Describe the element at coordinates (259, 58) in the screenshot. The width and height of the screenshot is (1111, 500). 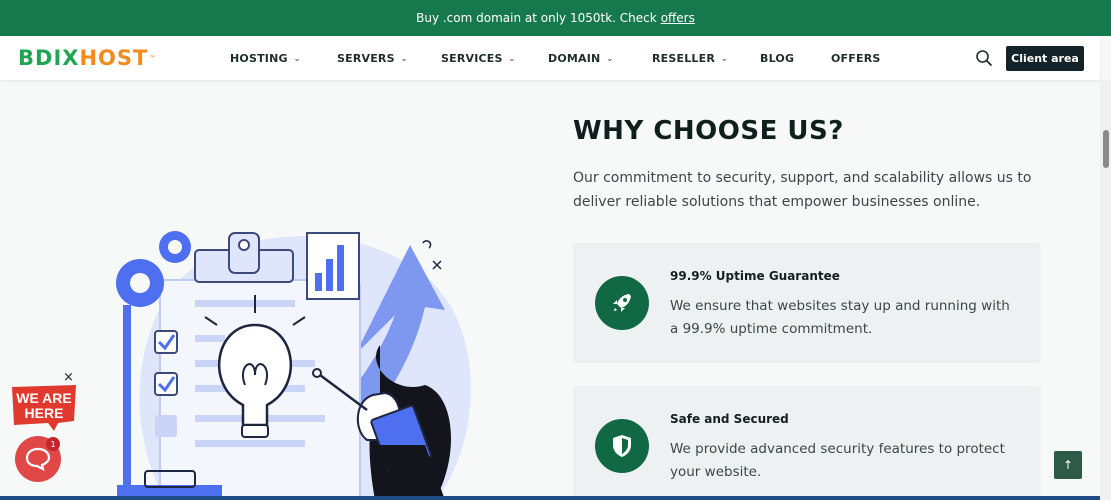
I see `nav-item-label: HOSTING` at that location.